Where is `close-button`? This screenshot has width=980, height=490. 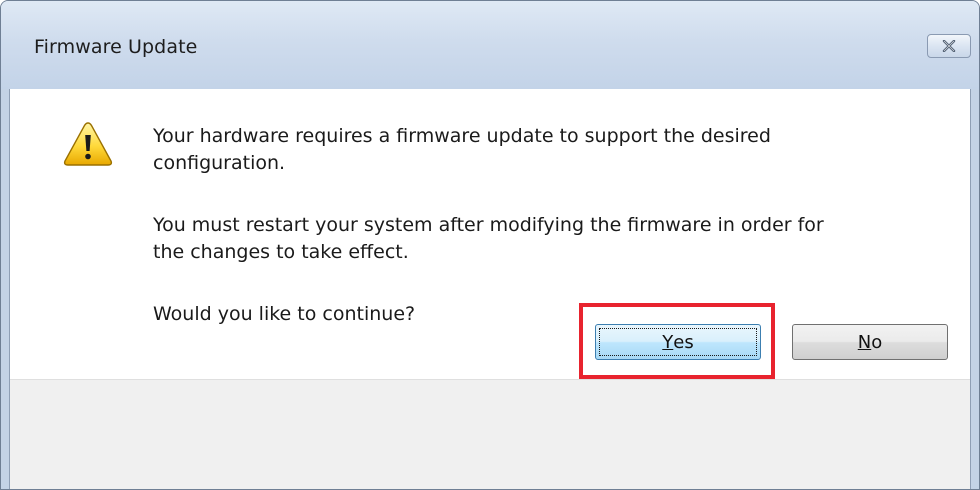
close-button is located at coordinates (949, 46).